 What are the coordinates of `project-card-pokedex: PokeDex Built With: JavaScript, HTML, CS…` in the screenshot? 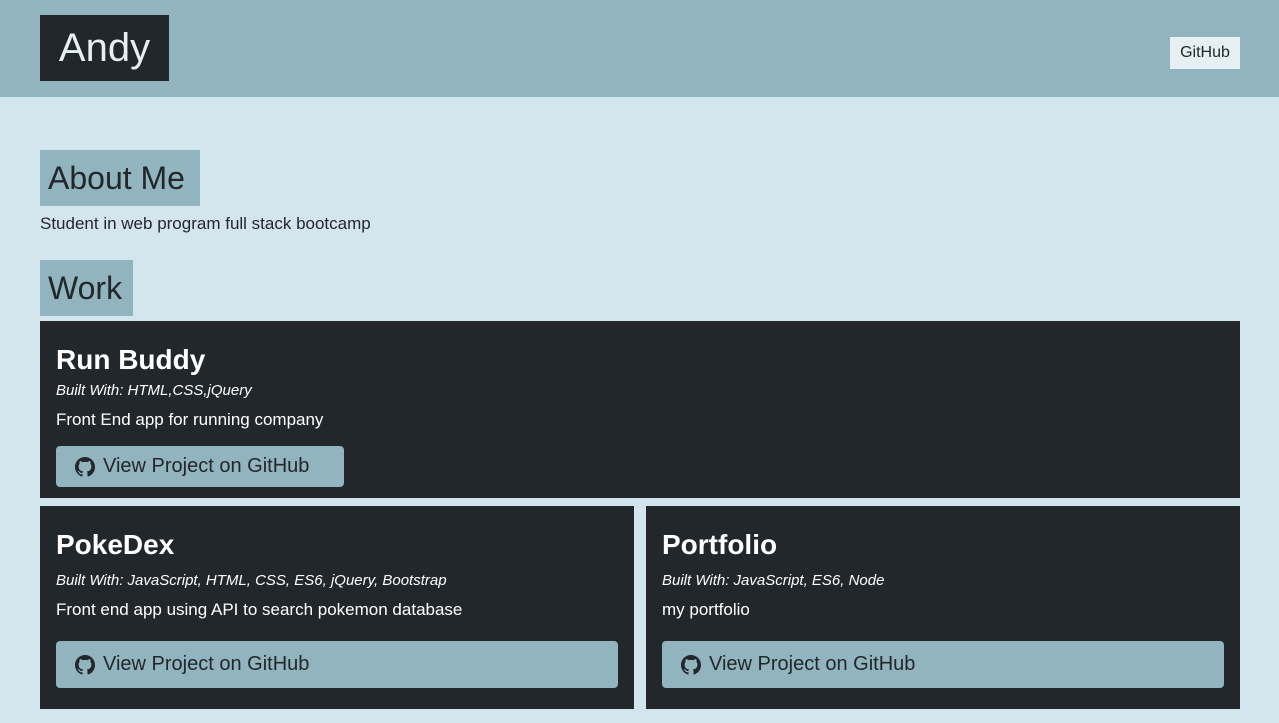 It's located at (337, 607).